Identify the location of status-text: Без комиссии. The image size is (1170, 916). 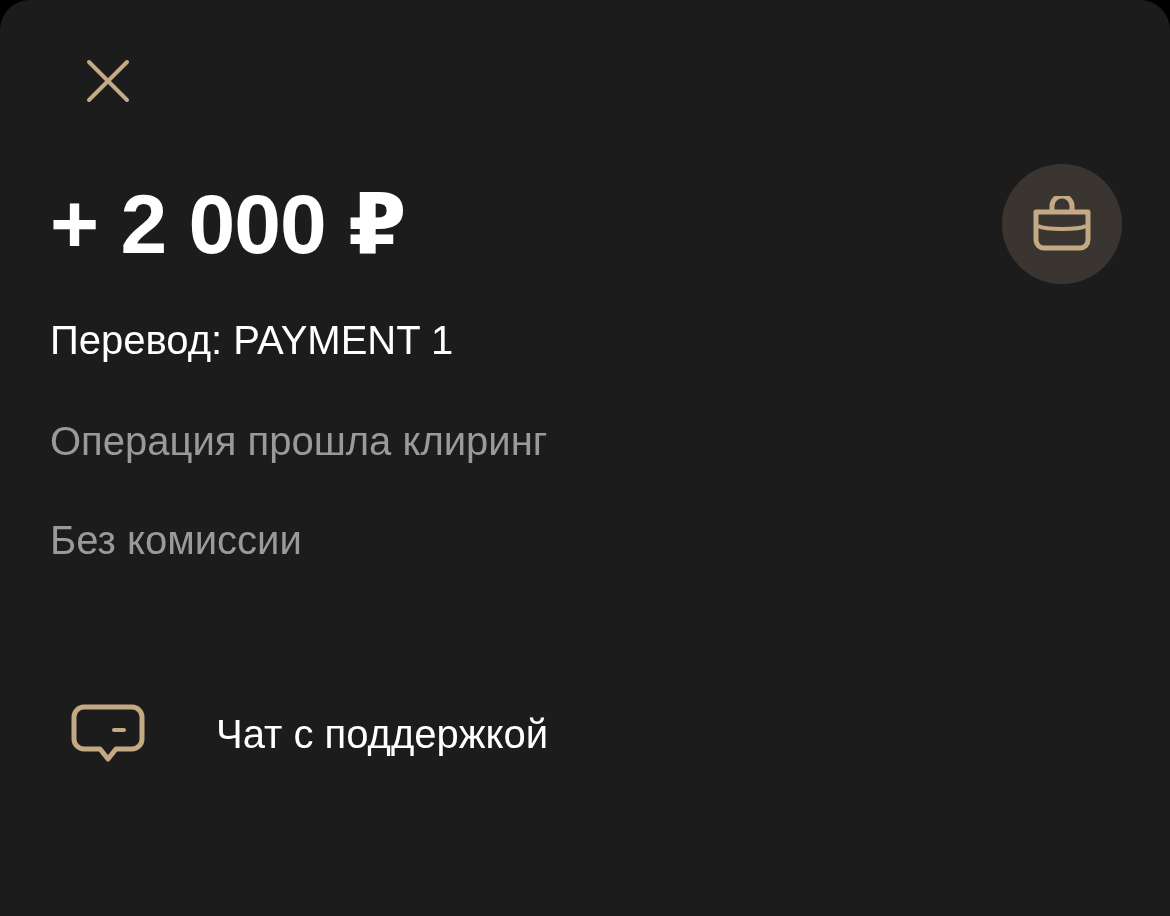
(176, 540).